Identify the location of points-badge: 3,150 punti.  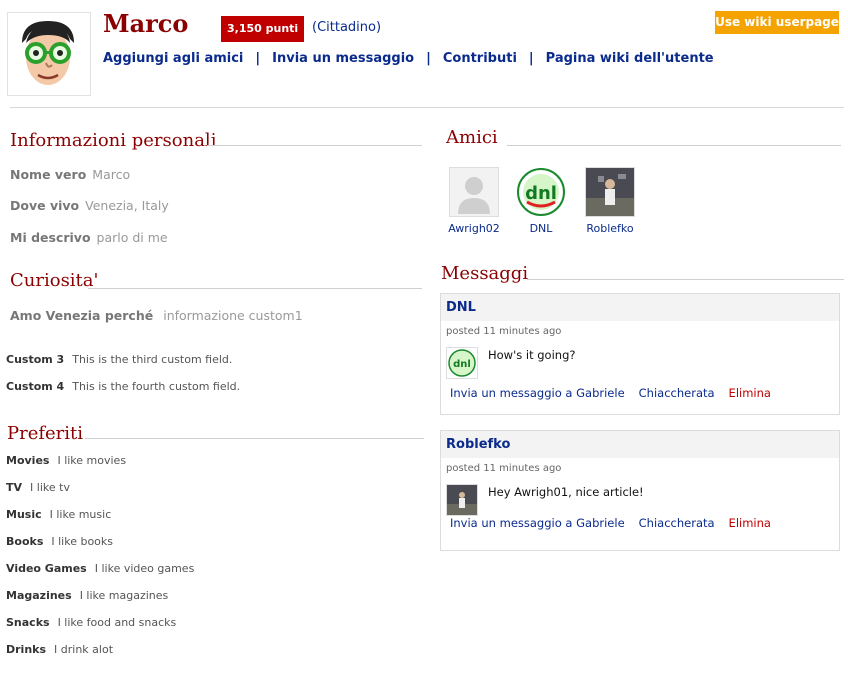
(263, 29).